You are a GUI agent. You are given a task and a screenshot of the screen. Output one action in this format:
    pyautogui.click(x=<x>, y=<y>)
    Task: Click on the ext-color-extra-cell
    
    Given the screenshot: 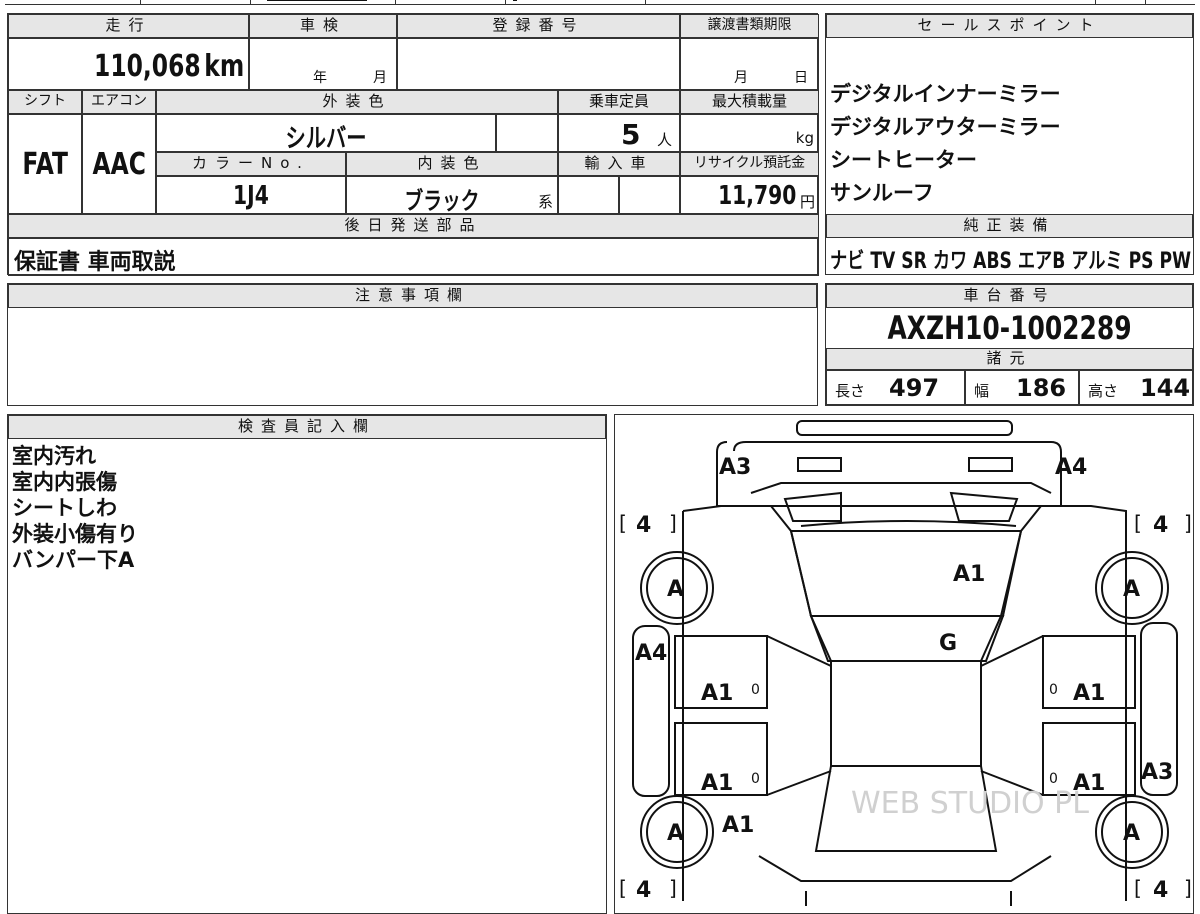 What is the action you would take?
    pyautogui.click(x=527, y=133)
    